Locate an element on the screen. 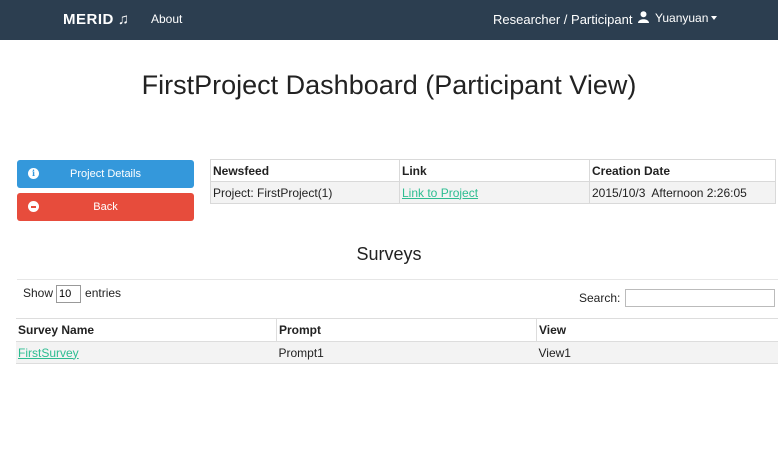 The width and height of the screenshot is (778, 455). brand-name: MERID is located at coordinates (88, 19).